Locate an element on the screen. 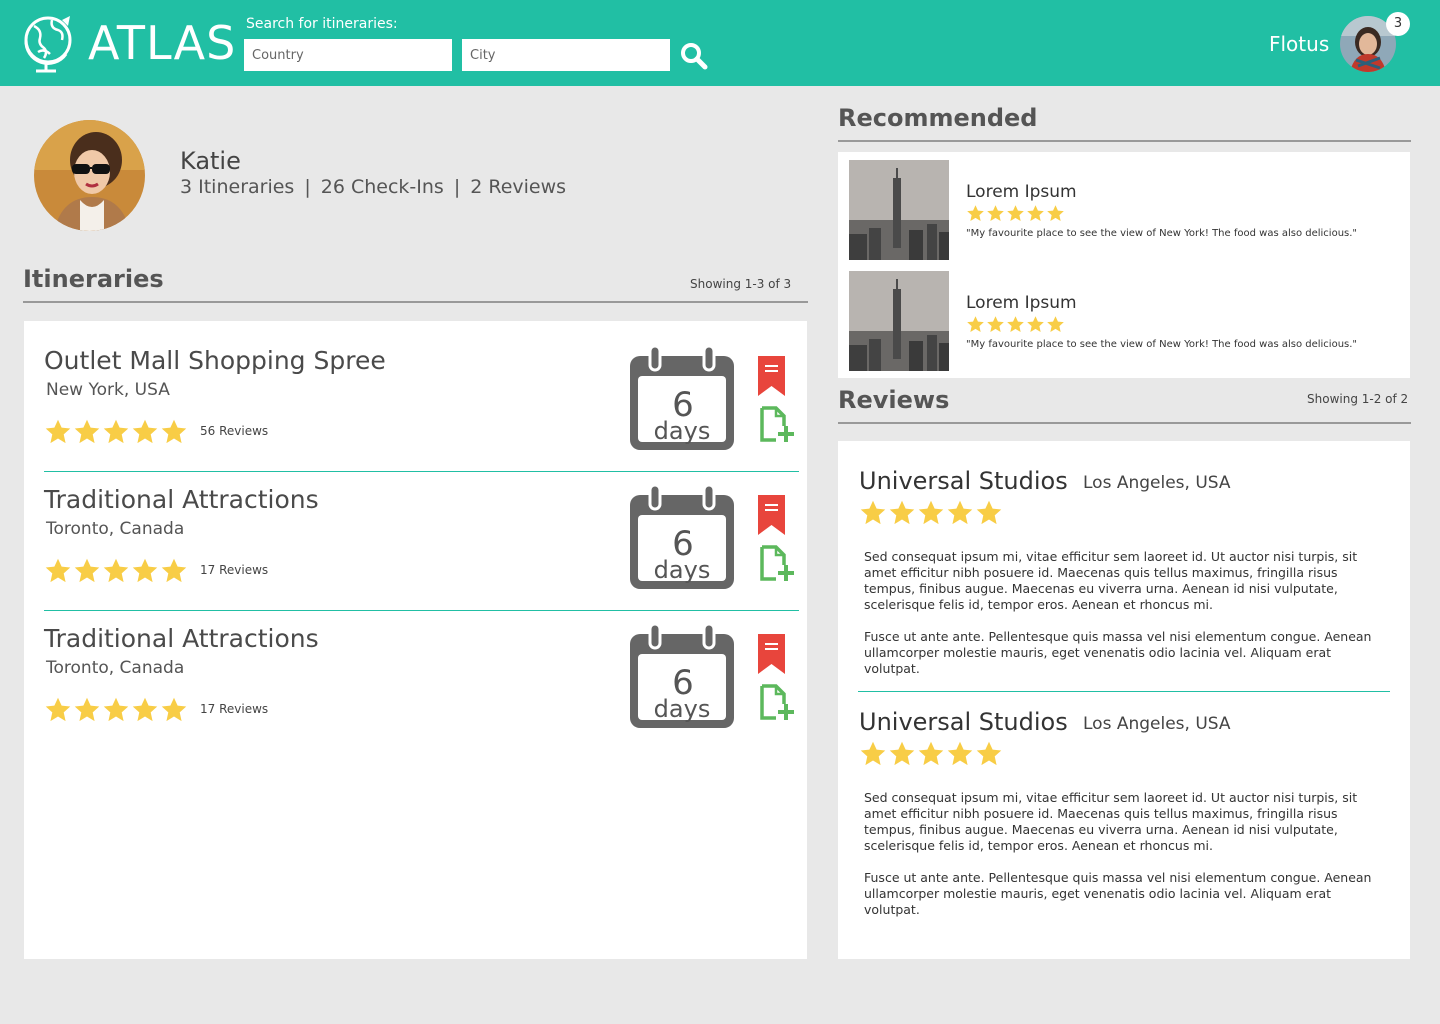  recommended-underline is located at coordinates (1124, 141).